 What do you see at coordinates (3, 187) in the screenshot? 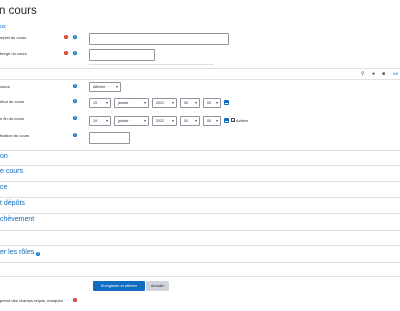
I see `section-header: ce` at bounding box center [3, 187].